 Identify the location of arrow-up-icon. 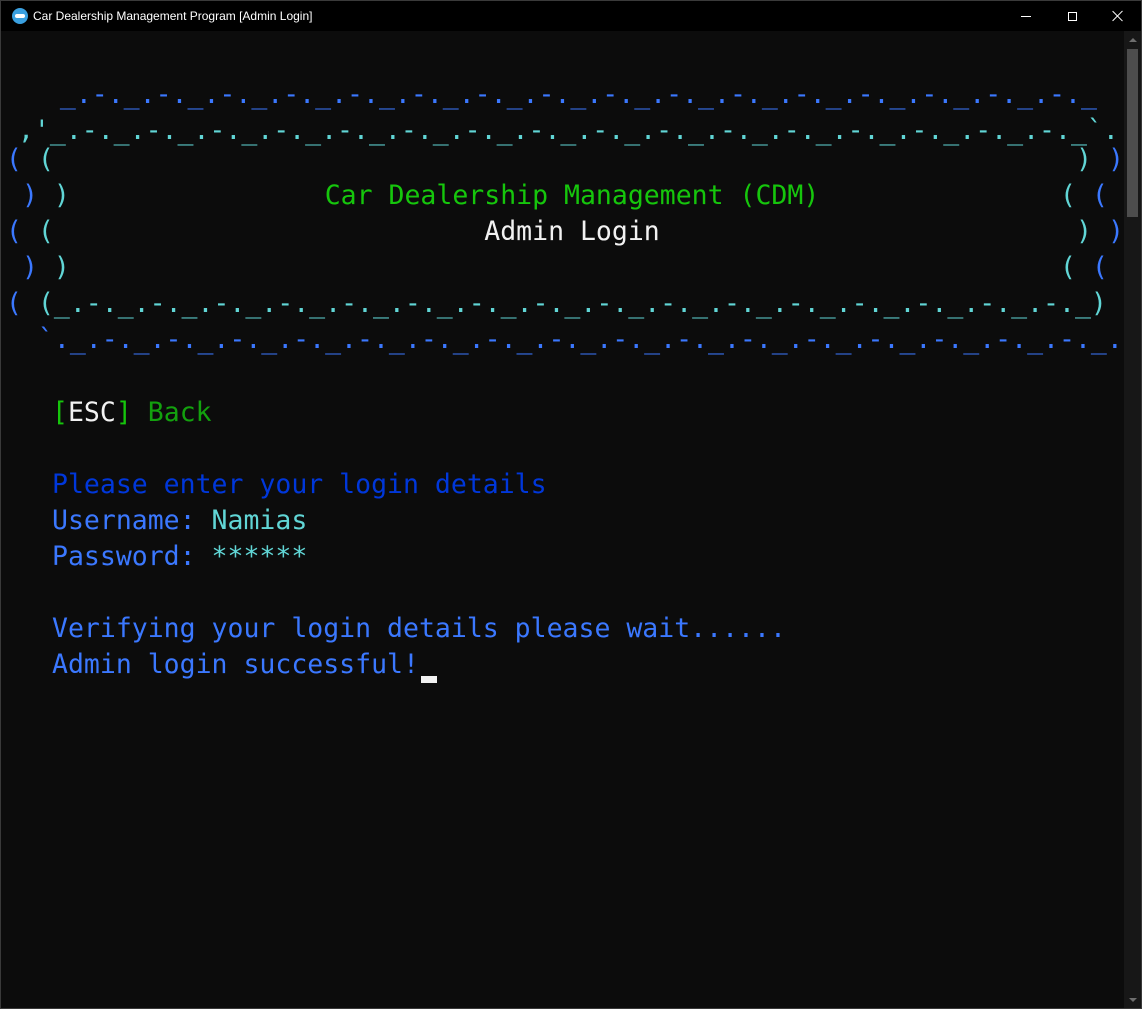
(1132, 39).